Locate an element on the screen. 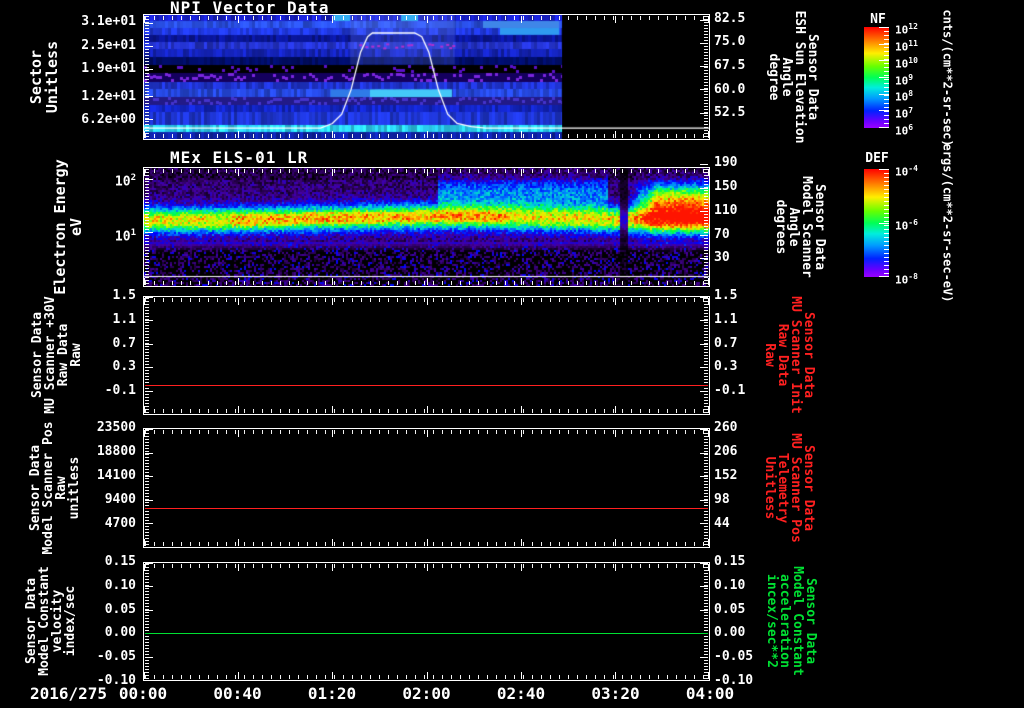 The image size is (1024, 708). axis-tick-label: 30 is located at coordinates (722, 258).